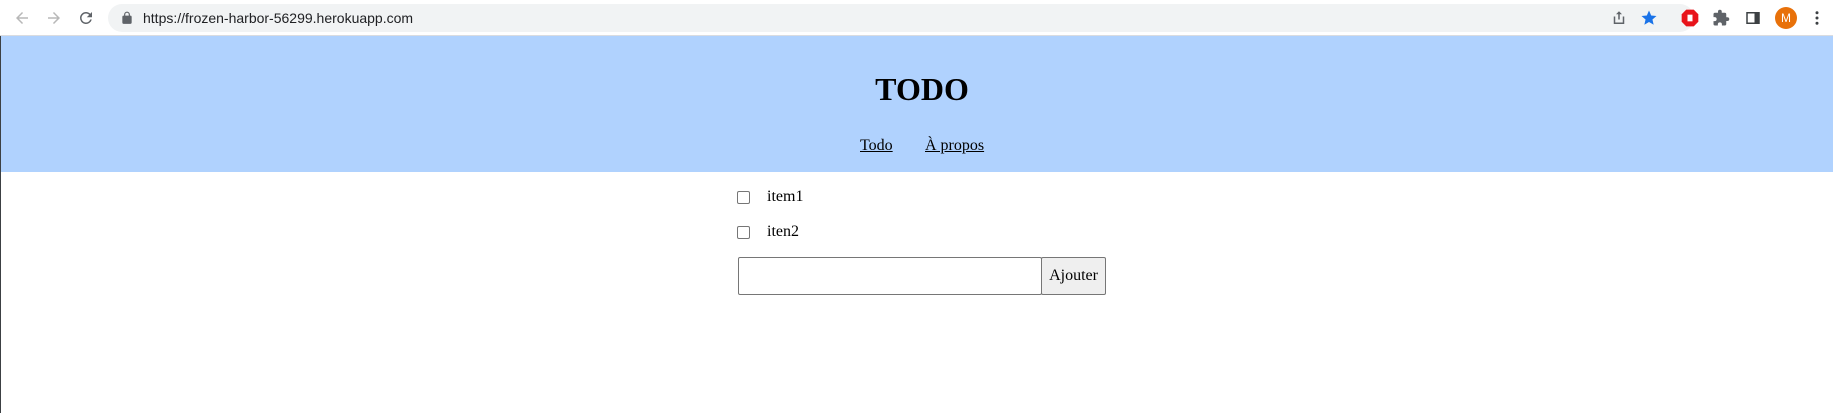 This screenshot has width=1833, height=413. I want to click on kebab-menu-icon, so click(1817, 18).